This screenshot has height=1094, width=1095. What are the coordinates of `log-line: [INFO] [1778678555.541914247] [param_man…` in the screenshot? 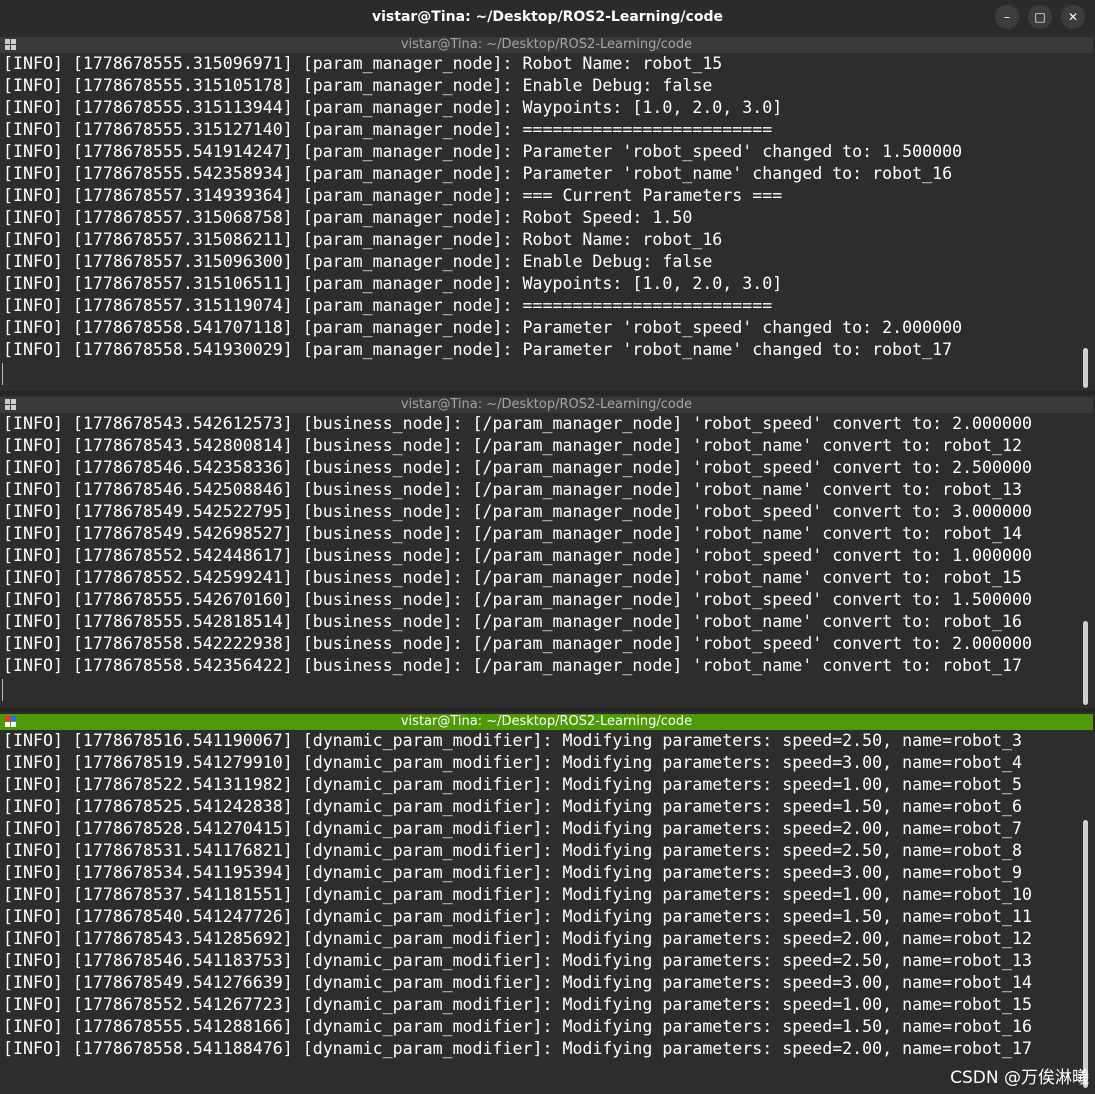 It's located at (483, 151).